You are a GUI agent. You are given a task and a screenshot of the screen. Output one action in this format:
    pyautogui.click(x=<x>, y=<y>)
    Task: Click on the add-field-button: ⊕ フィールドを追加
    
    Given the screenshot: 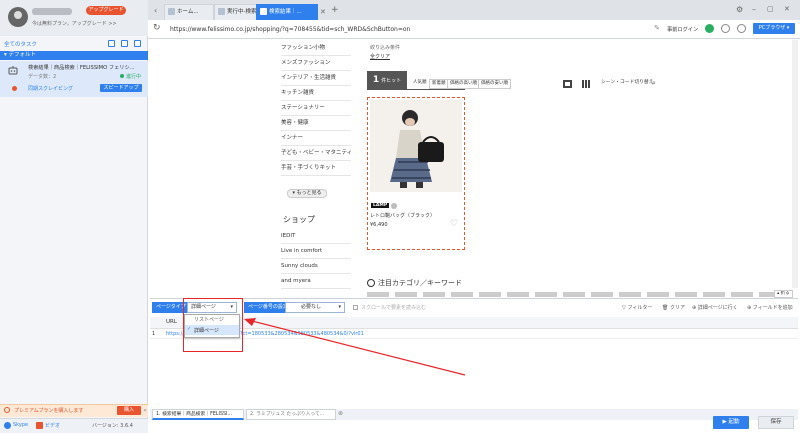 What is the action you would take?
    pyautogui.click(x=770, y=307)
    